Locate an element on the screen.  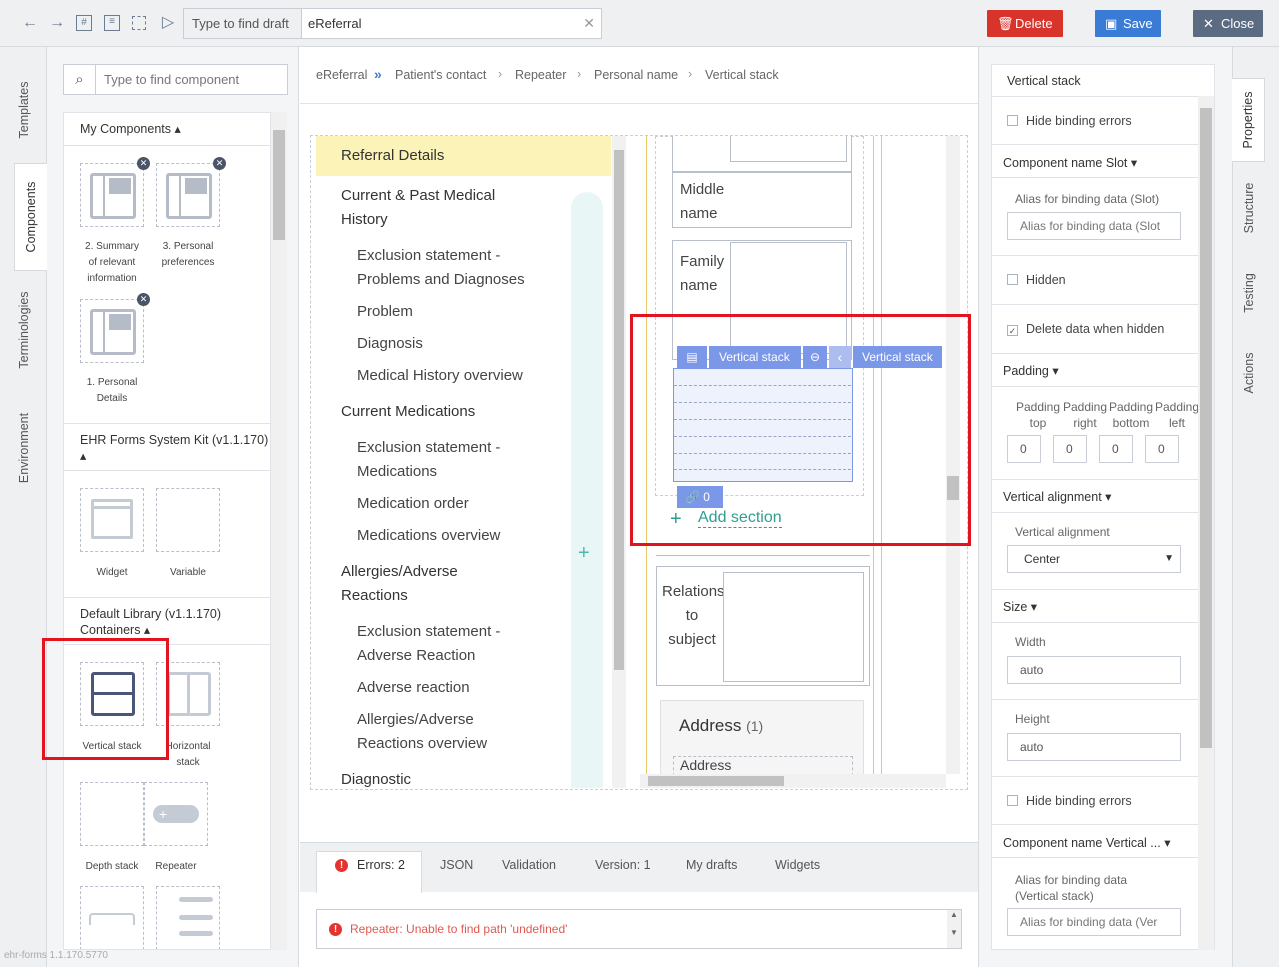
padding-right-input: 0 is located at coordinates (1070, 449).